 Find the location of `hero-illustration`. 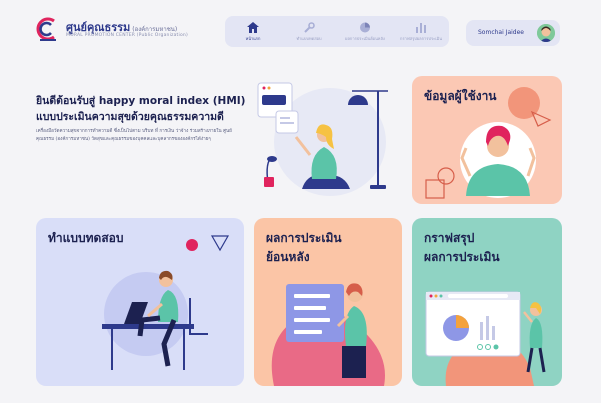

hero-illustration is located at coordinates (322, 139).